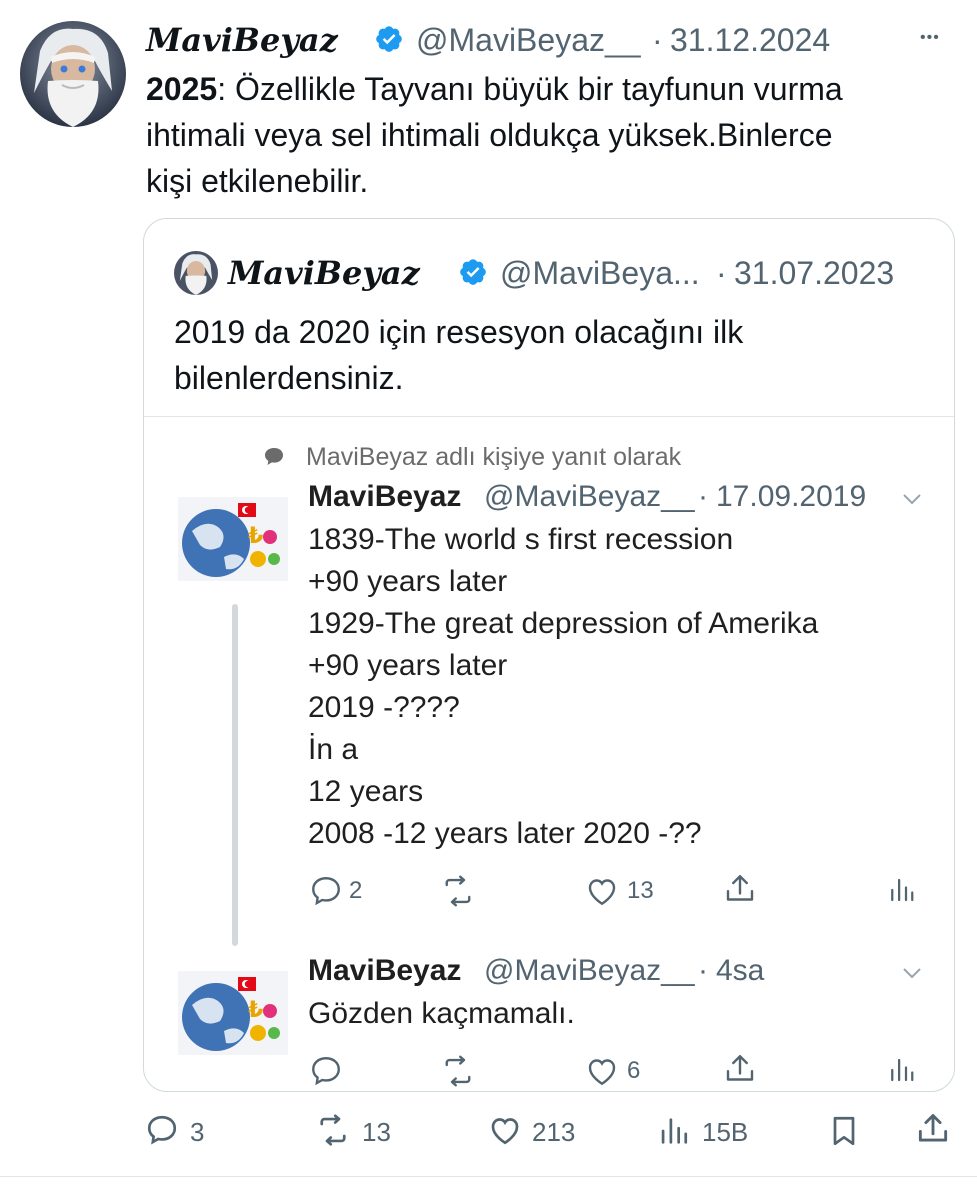  I want to click on bookmark-button, so click(844, 1131).